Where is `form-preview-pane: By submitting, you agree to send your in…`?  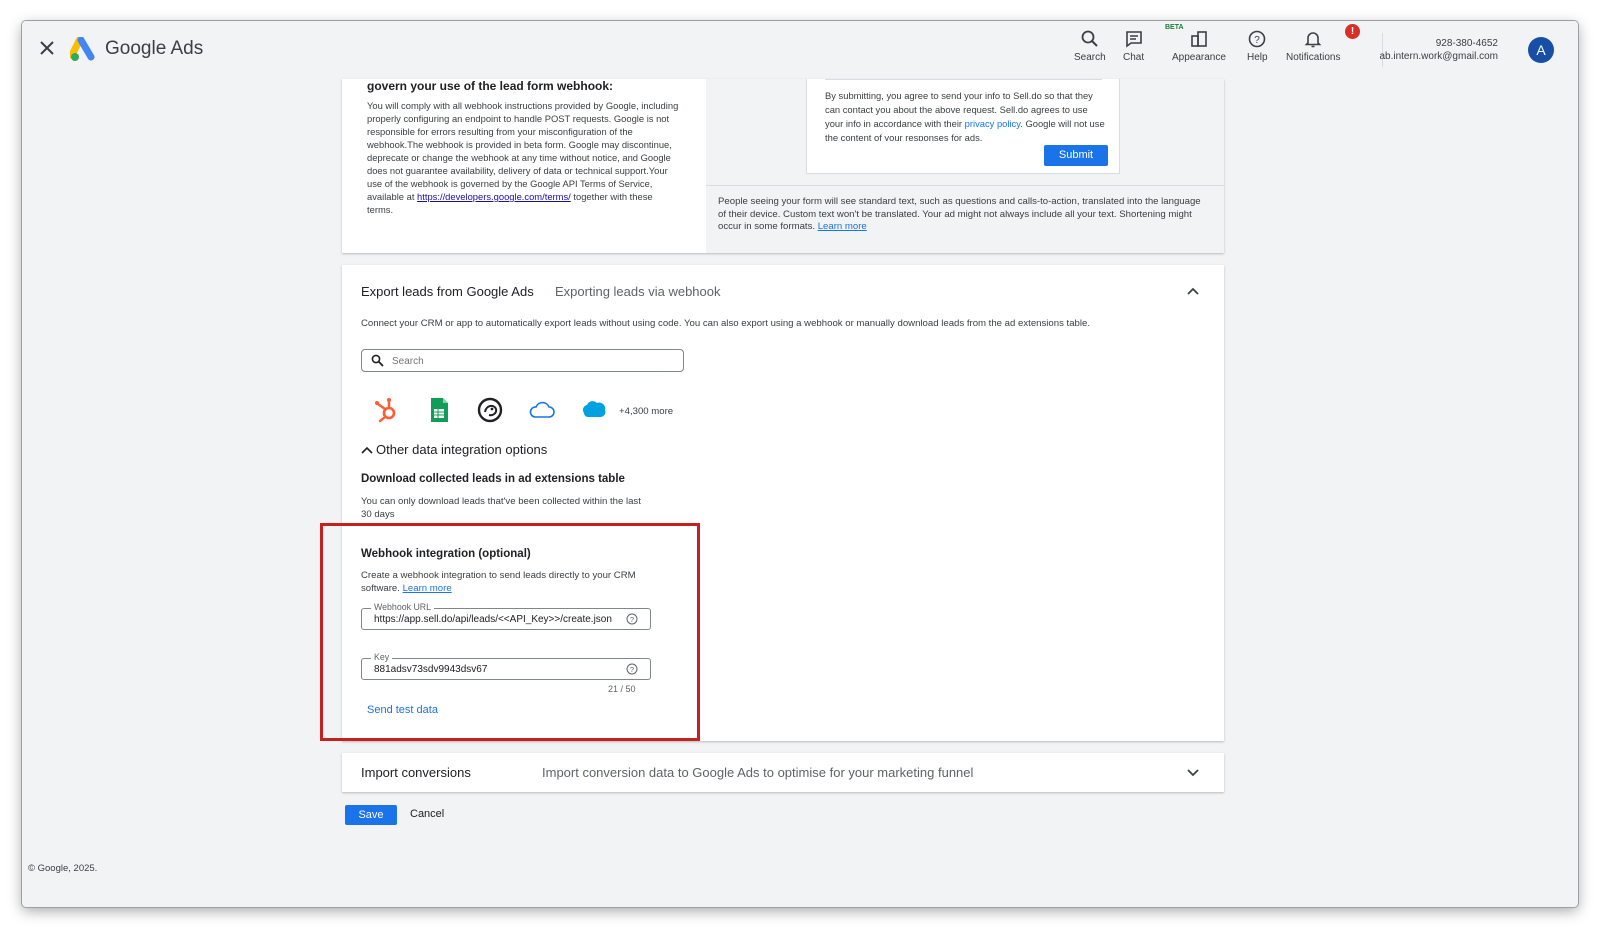
form-preview-pane: By submitting, you agree to send your in… is located at coordinates (965, 166).